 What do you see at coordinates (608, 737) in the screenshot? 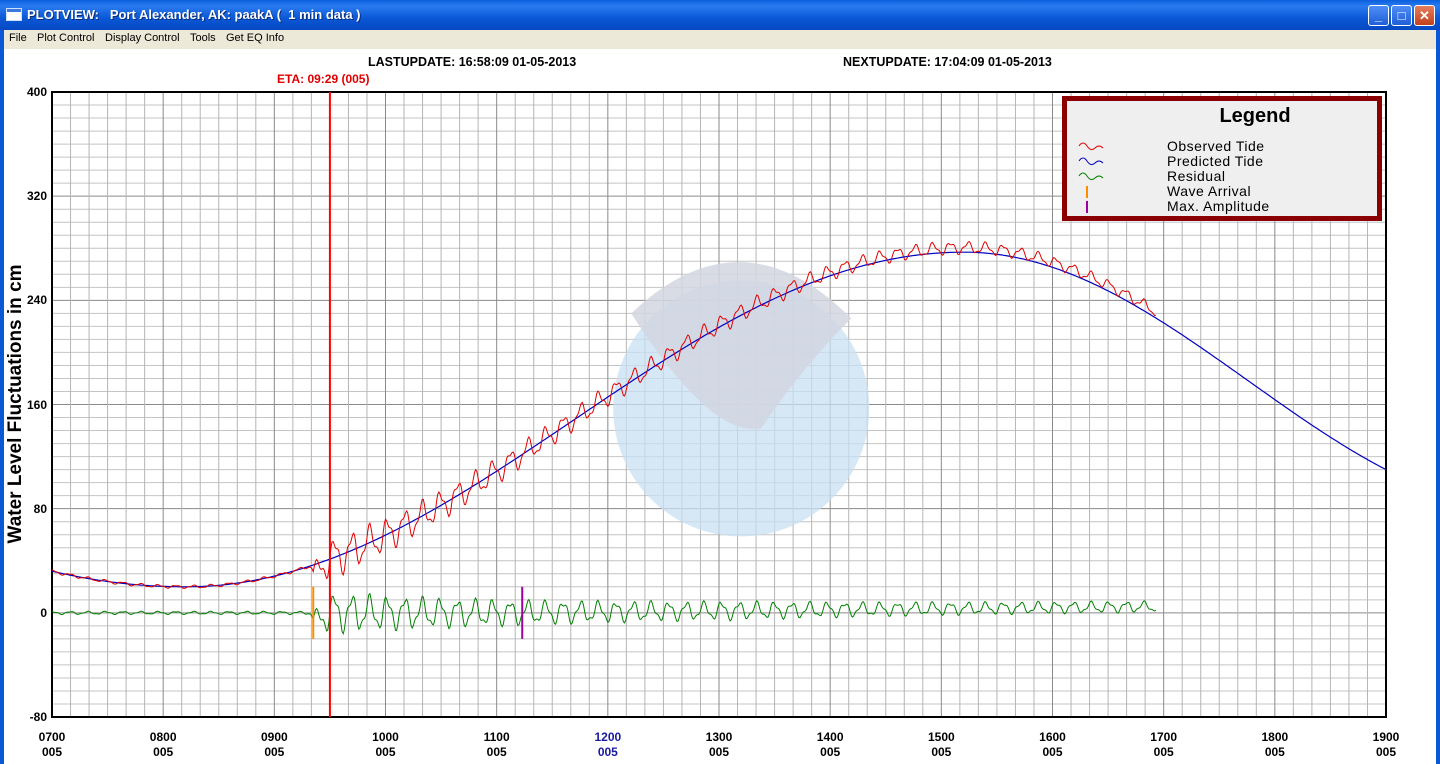
I see `x-tick-time: 1200` at bounding box center [608, 737].